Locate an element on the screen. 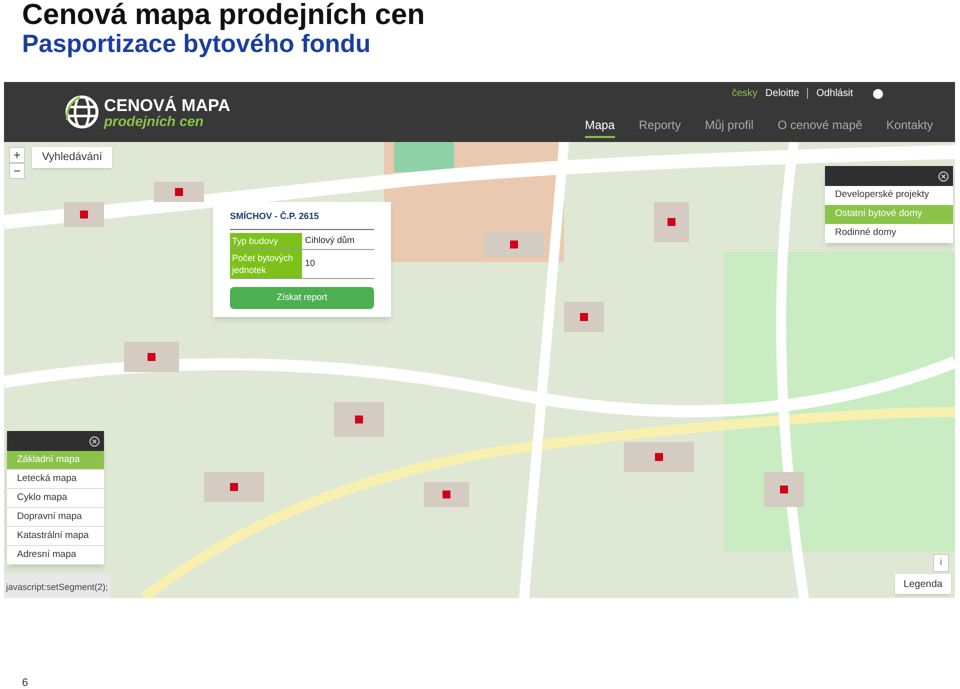 This screenshot has width=960, height=689. globe-icon is located at coordinates (82, 112).